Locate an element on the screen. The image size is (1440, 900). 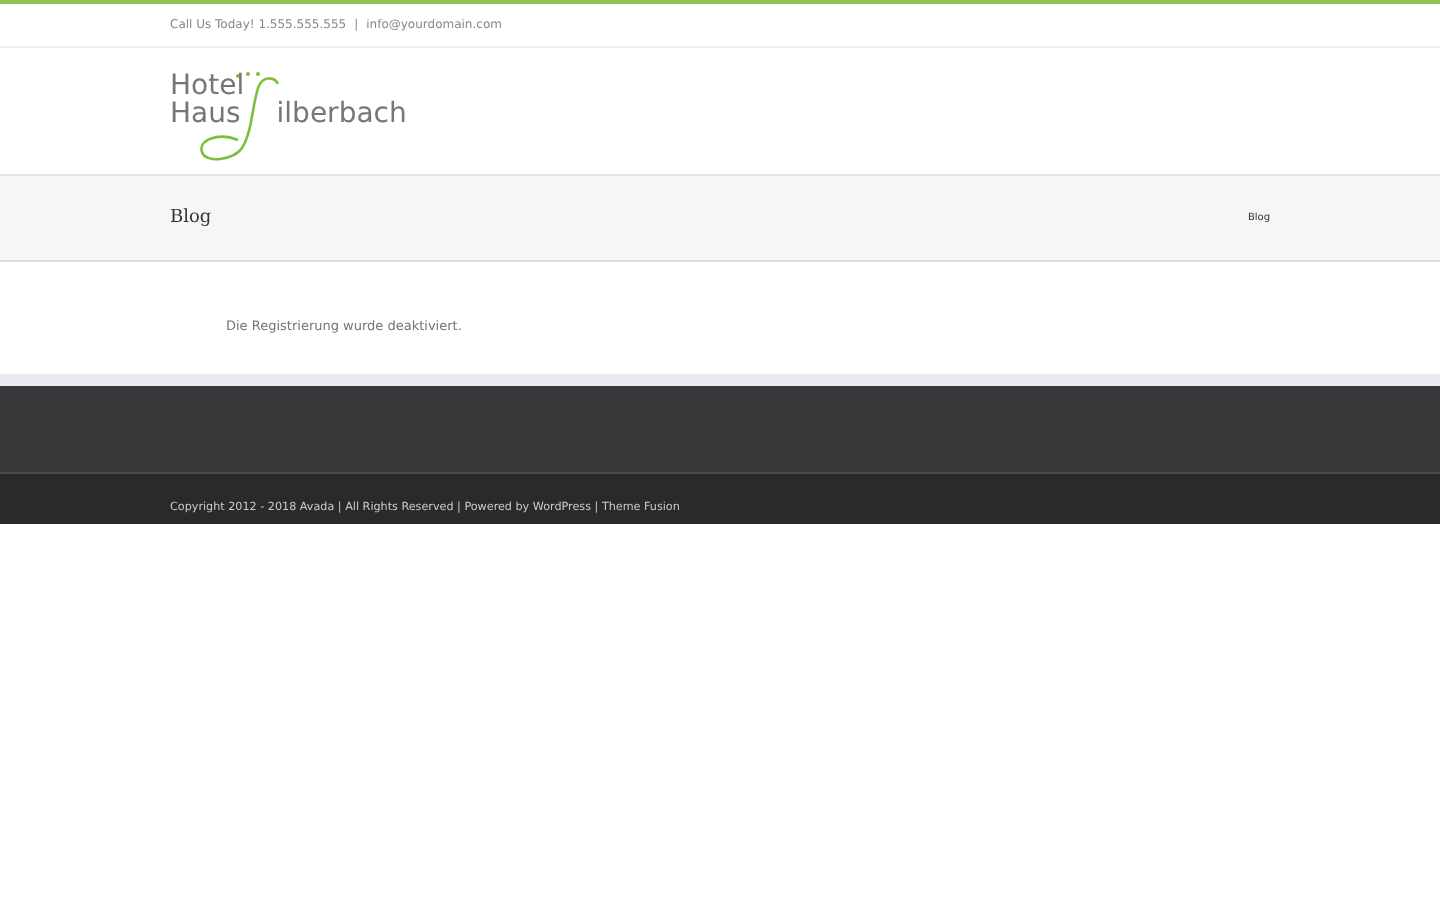
logo-text: Haus is located at coordinates (205, 113).